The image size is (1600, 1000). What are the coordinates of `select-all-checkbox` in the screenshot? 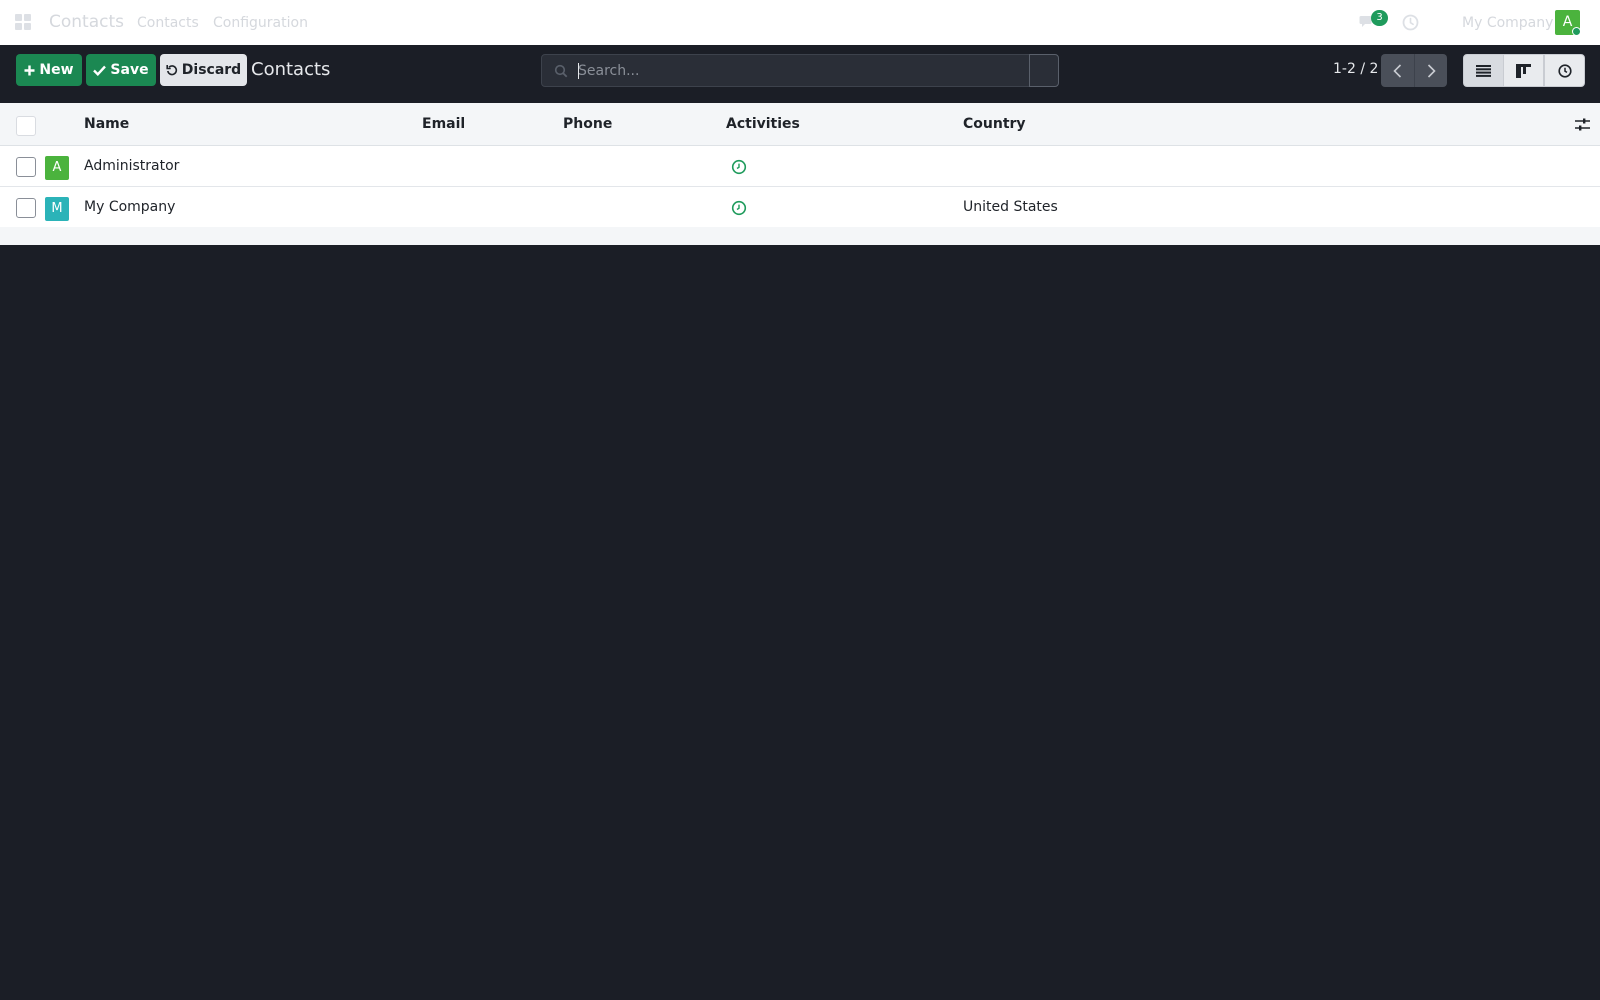 It's located at (26, 126).